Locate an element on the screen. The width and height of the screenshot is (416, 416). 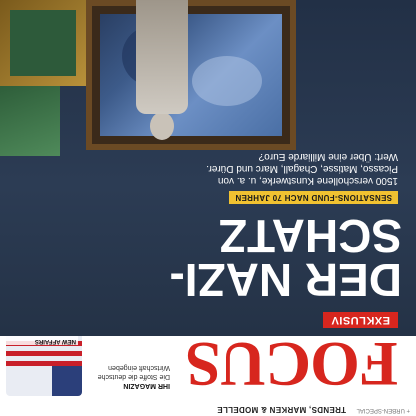
person-figure is located at coordinates (161, 70).